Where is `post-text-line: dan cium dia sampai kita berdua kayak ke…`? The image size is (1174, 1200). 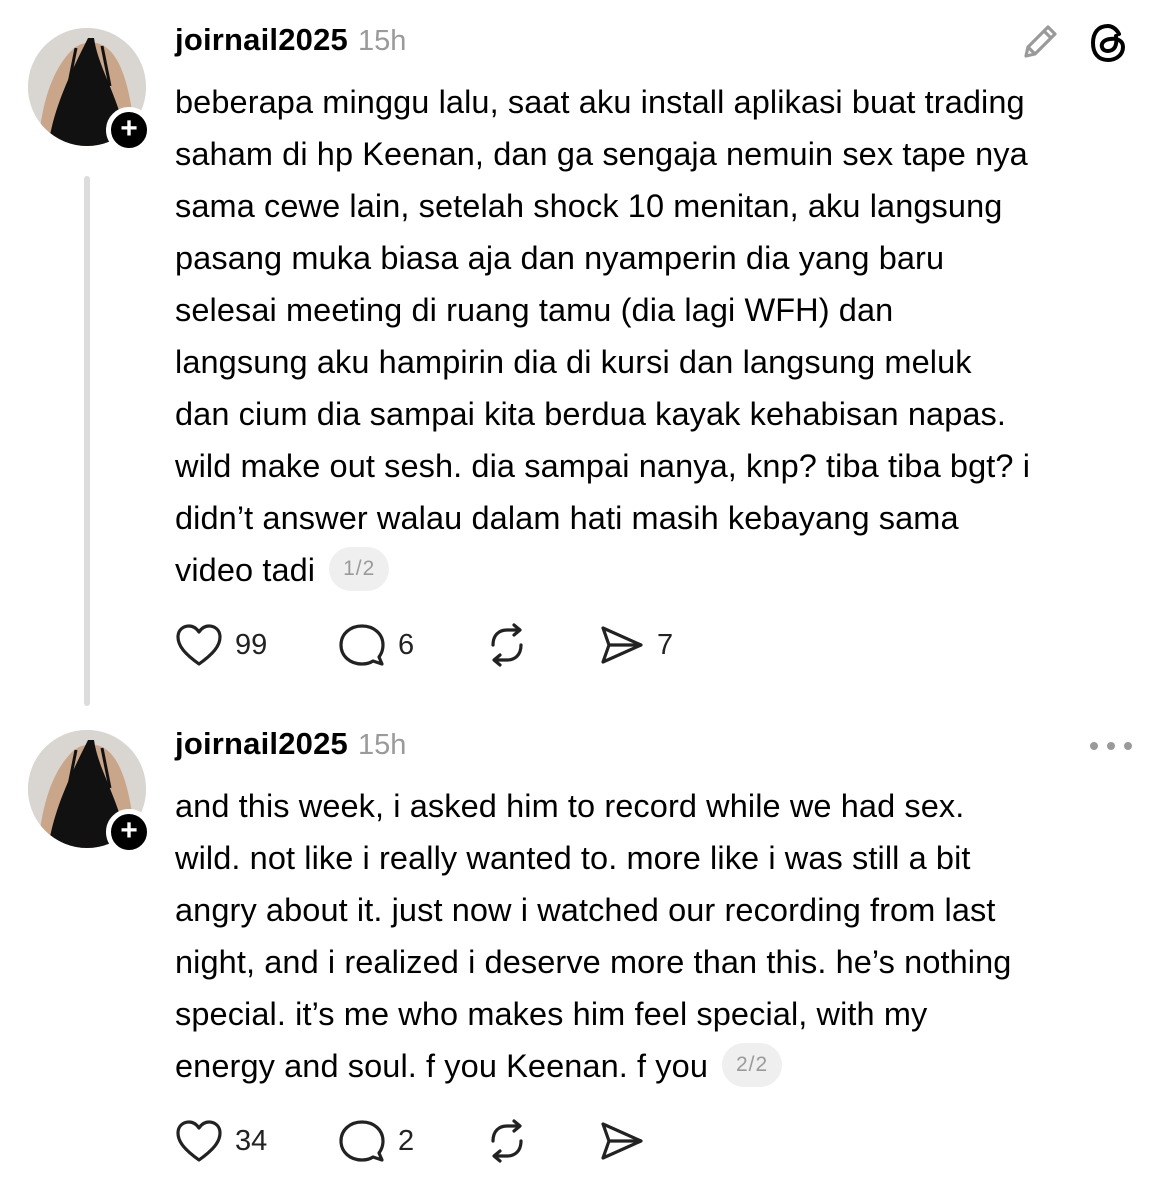 post-text-line: dan cium dia sampai kita berdua kayak ke… is located at coordinates (591, 414).